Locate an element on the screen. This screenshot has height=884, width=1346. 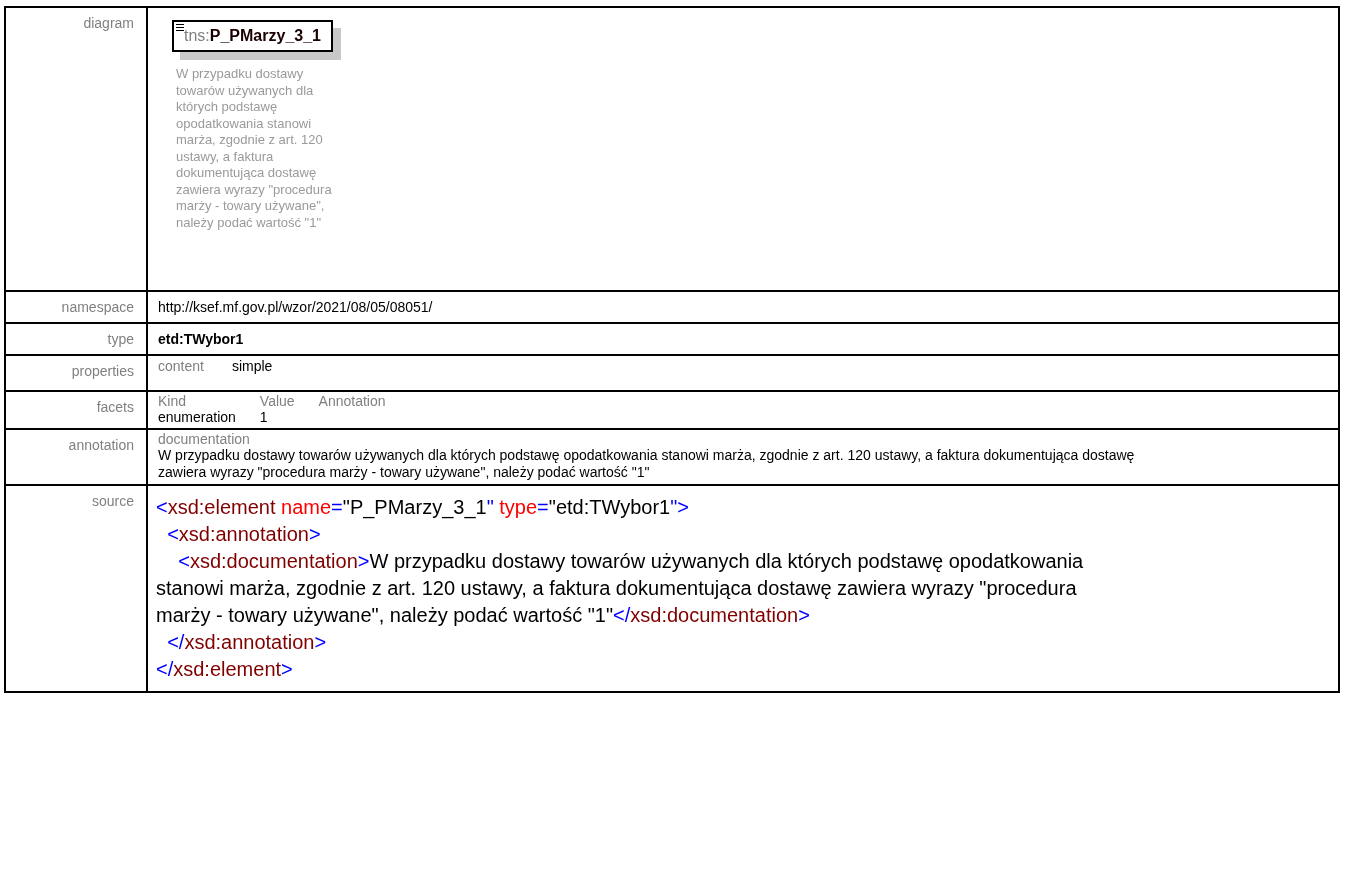
source-code-line: <xsd:documentation>W przypadku dostawy towarów używanych dla których podstawę opodatkowania stanowi marża, zgodnie z art. 120 ustawy, a faktura dokumentująca dostawę zawiera wyrazy "procedura marży - towary używane", należy podać wartość "1"</xsd:documentation> is located at coordinates (620, 588).